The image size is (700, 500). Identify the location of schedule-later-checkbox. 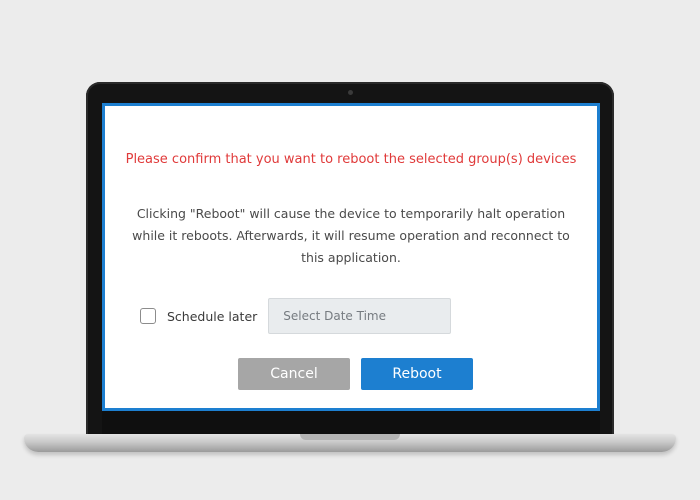
(148, 316).